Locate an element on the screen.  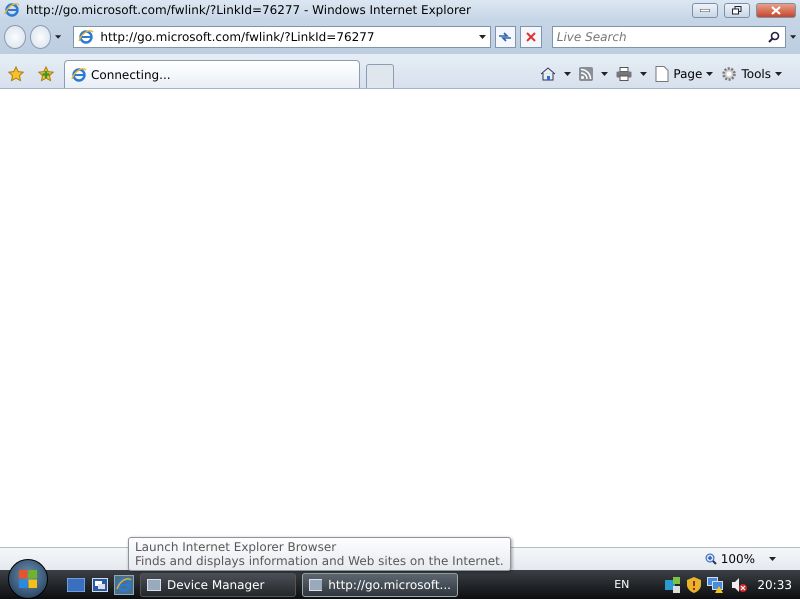
stop-button is located at coordinates (531, 37).